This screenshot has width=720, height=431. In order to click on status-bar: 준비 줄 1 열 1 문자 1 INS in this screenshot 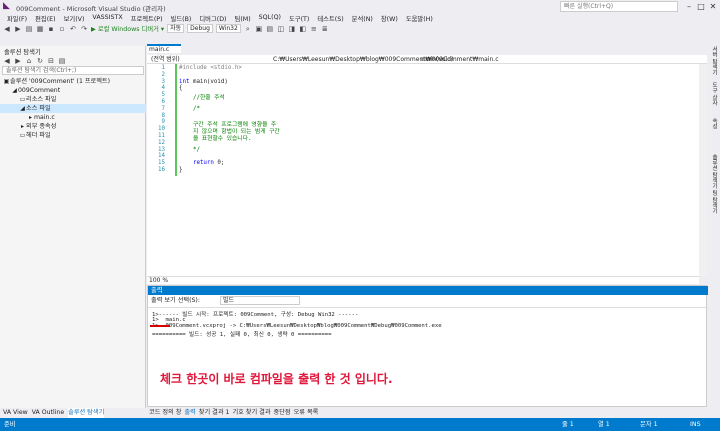, I will do `click(360, 424)`.